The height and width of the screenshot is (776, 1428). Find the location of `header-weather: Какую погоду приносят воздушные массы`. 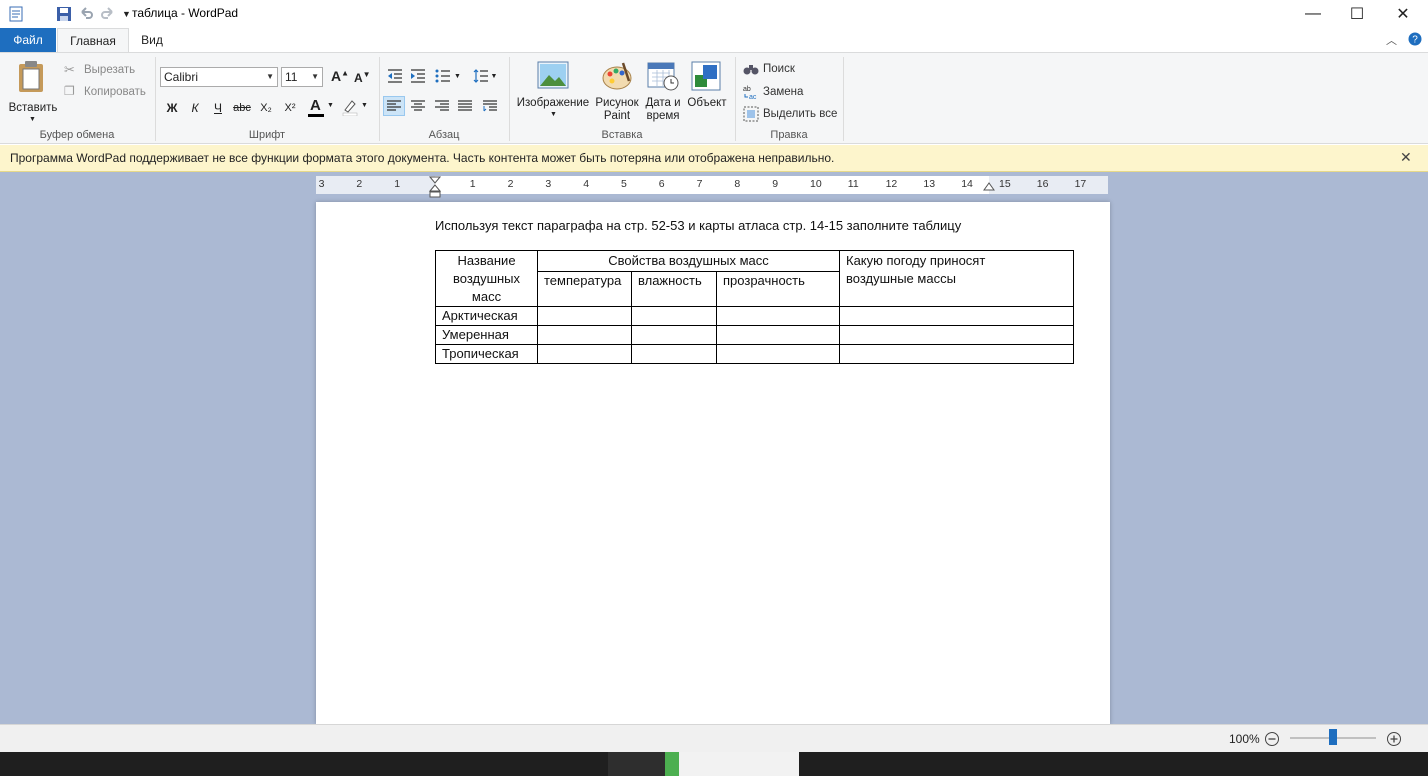

header-weather: Какую погоду приносят воздушные массы is located at coordinates (956, 278).